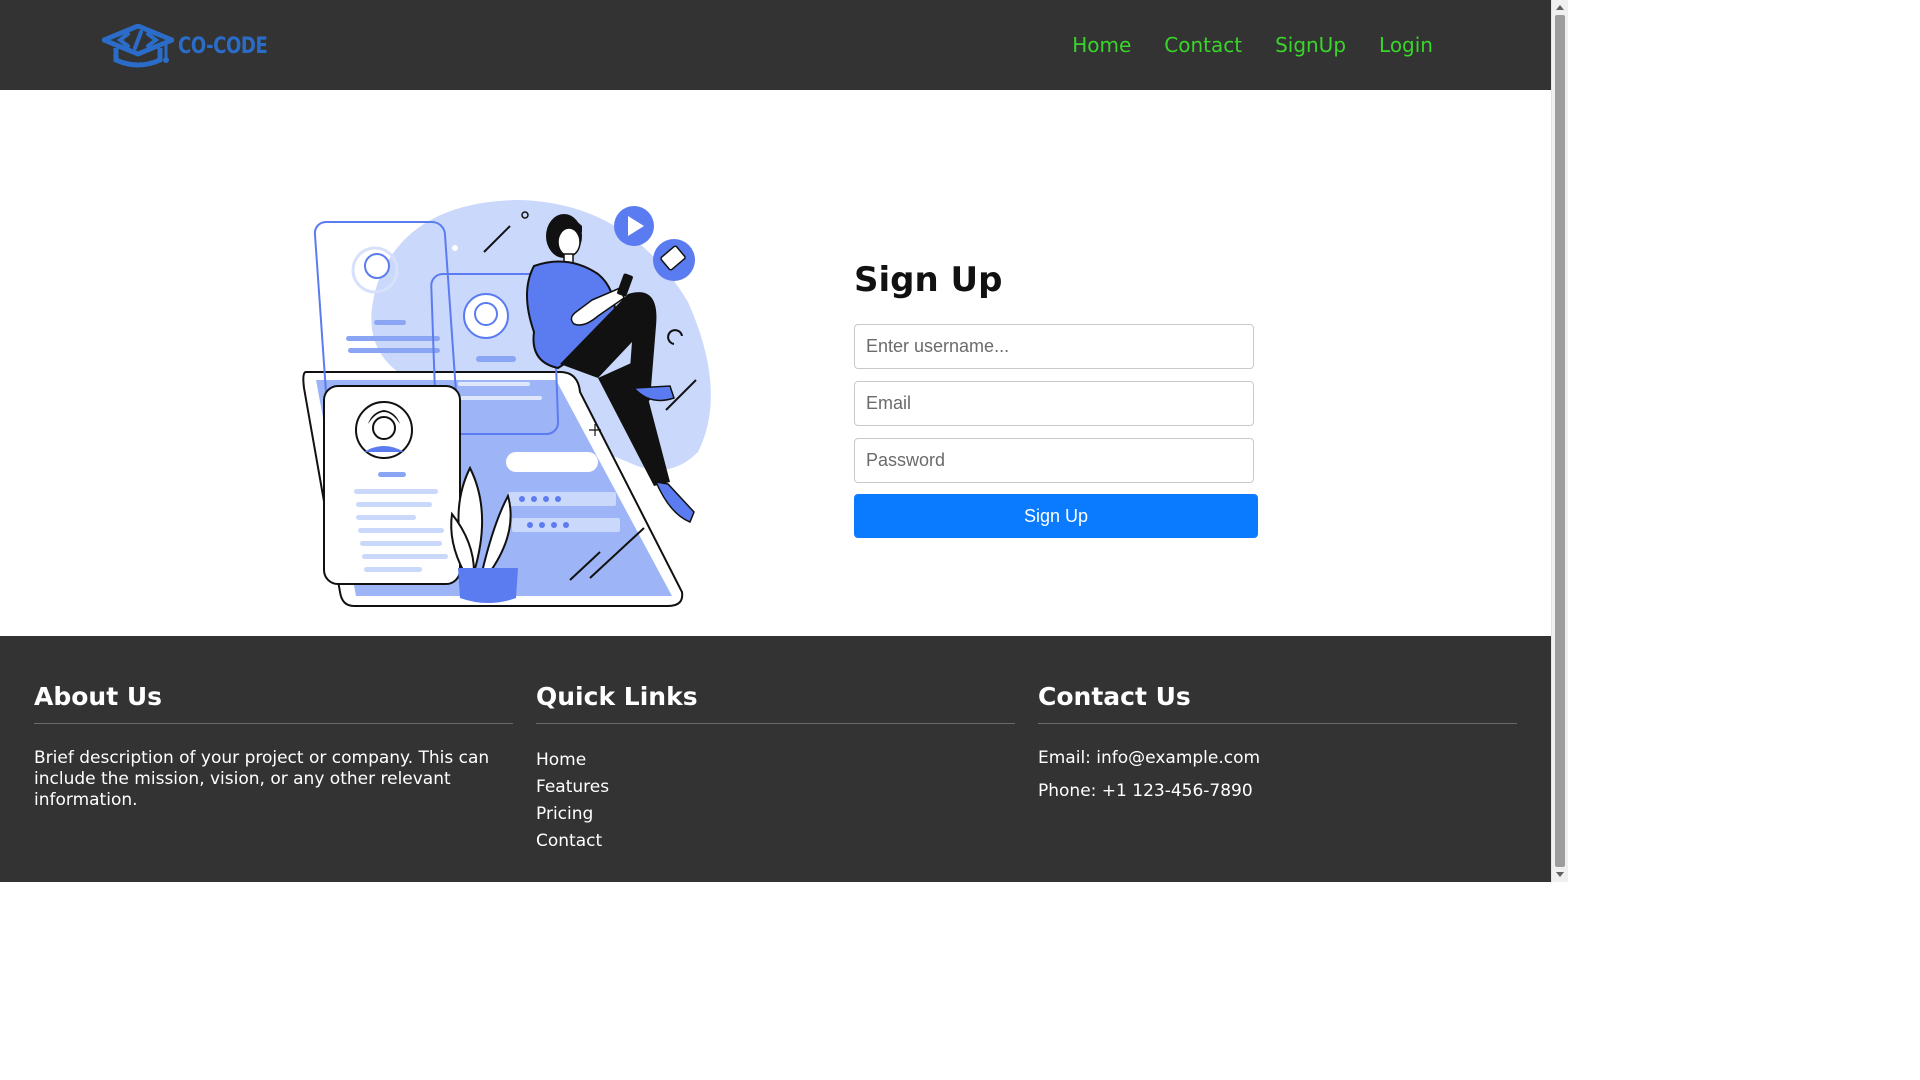 The width and height of the screenshot is (1920, 1080). I want to click on signup-illustration, so click(508, 402).